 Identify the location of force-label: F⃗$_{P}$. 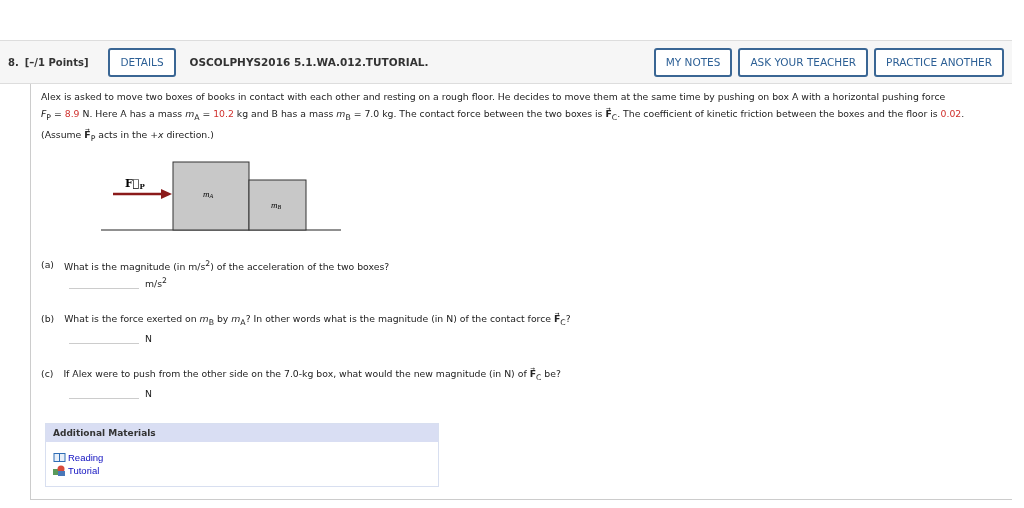
(135, 183).